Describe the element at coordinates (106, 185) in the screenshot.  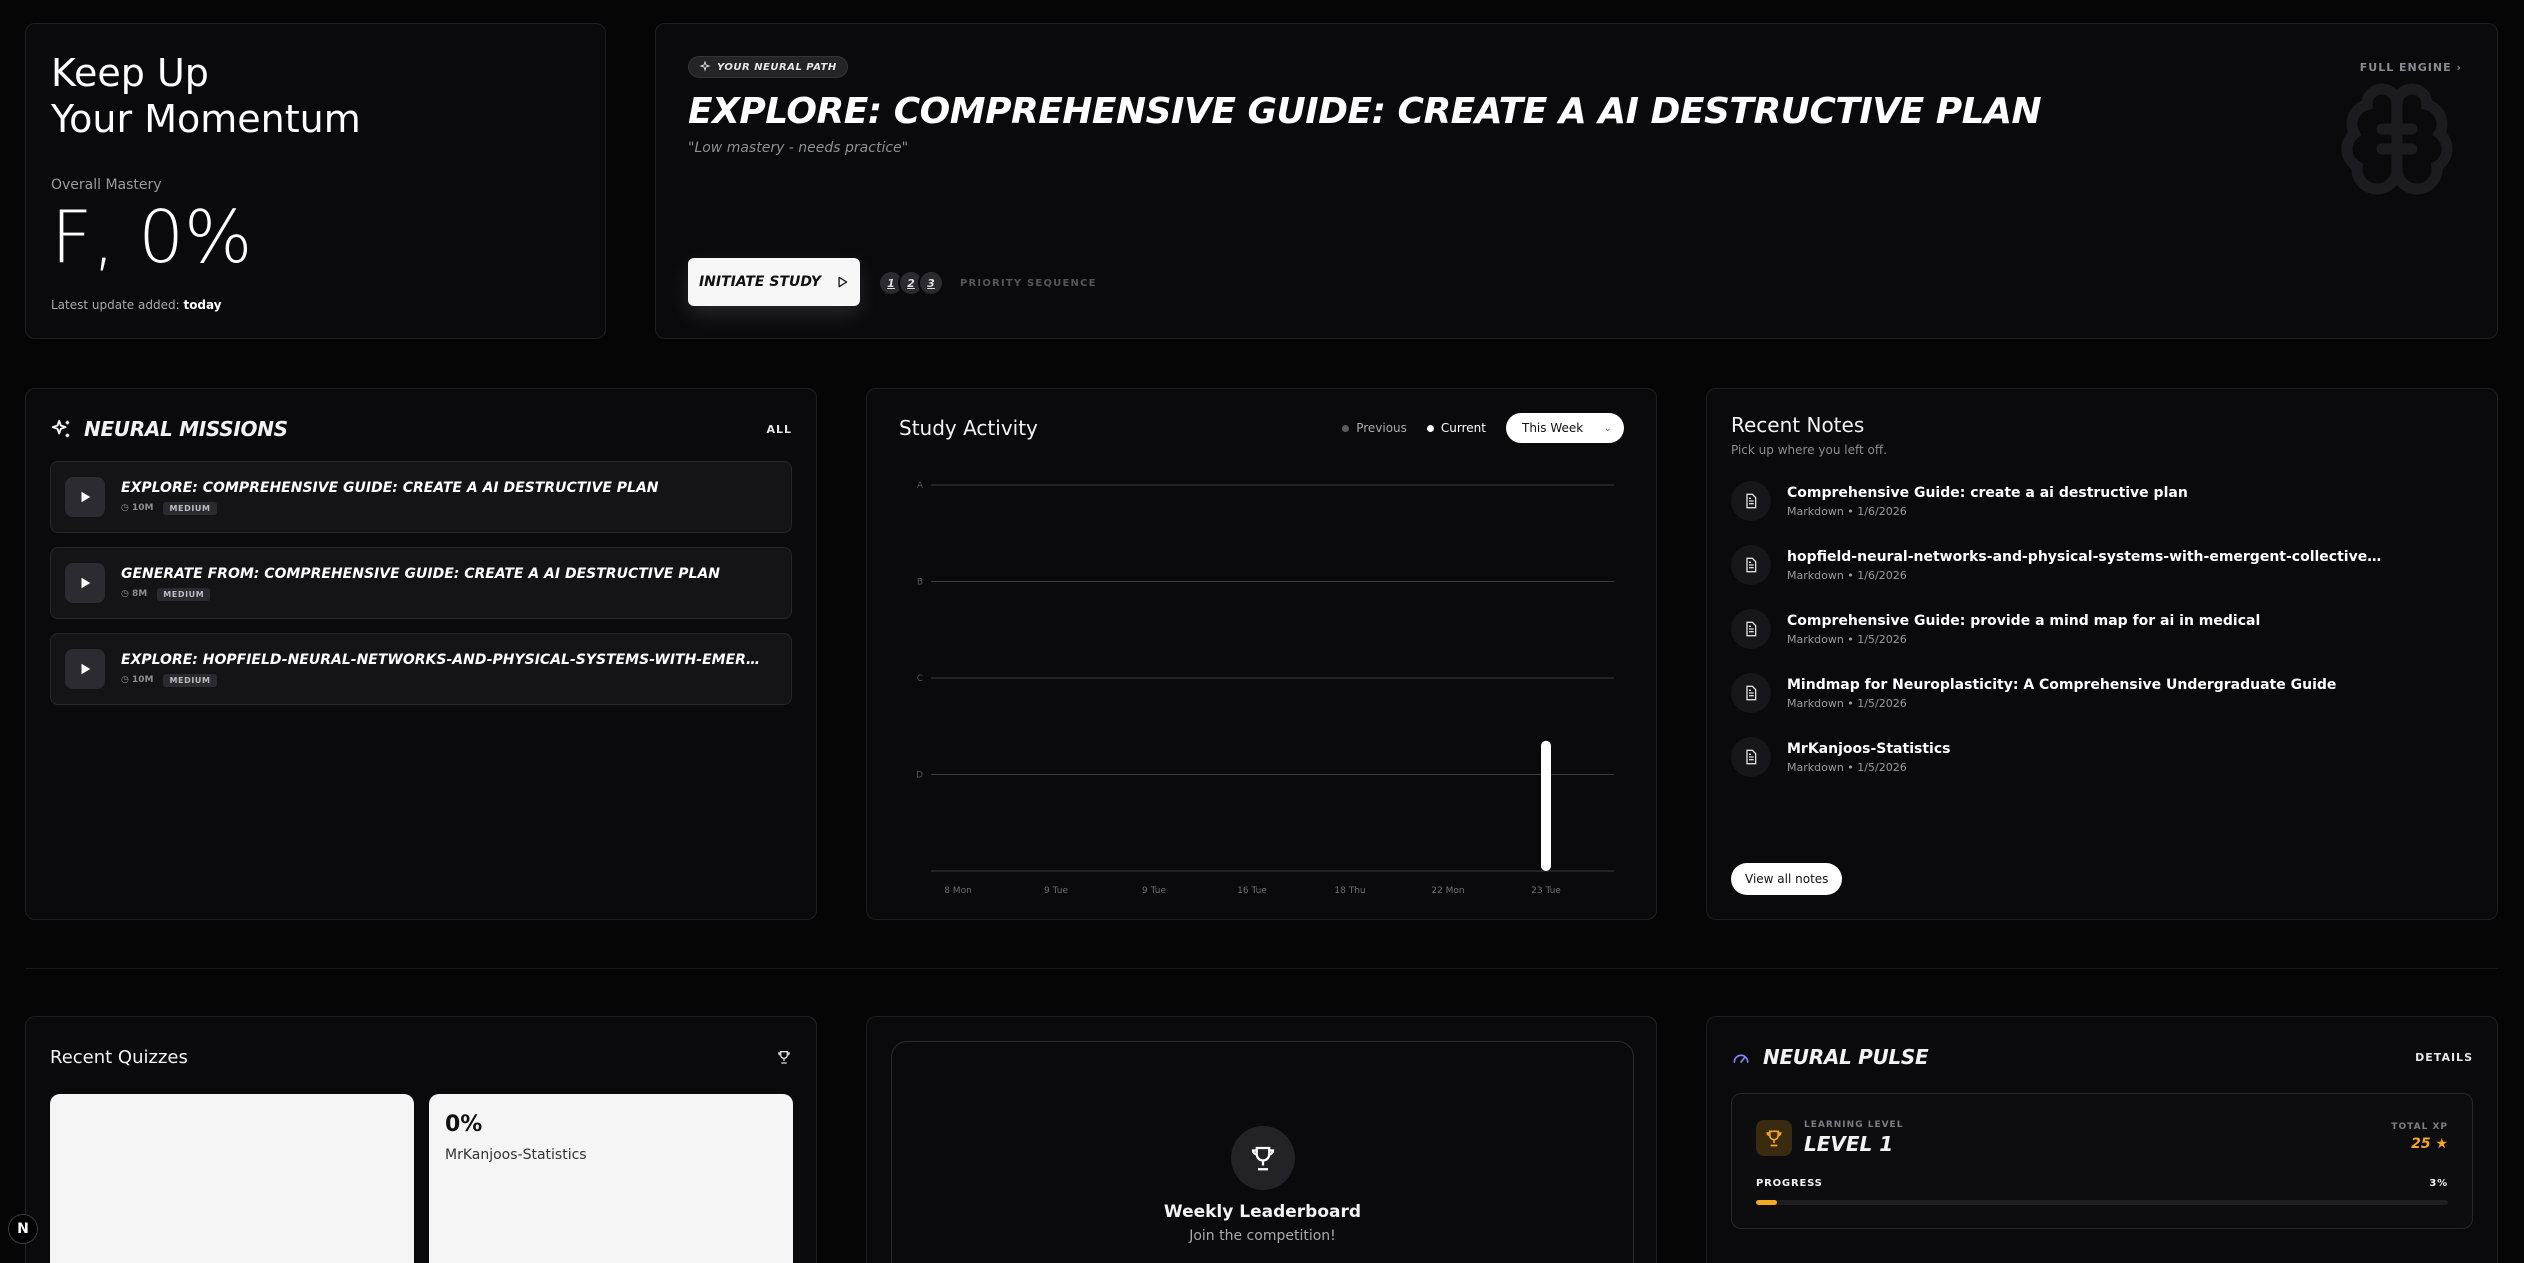
I see `mastery-label: Overall Mastery` at that location.